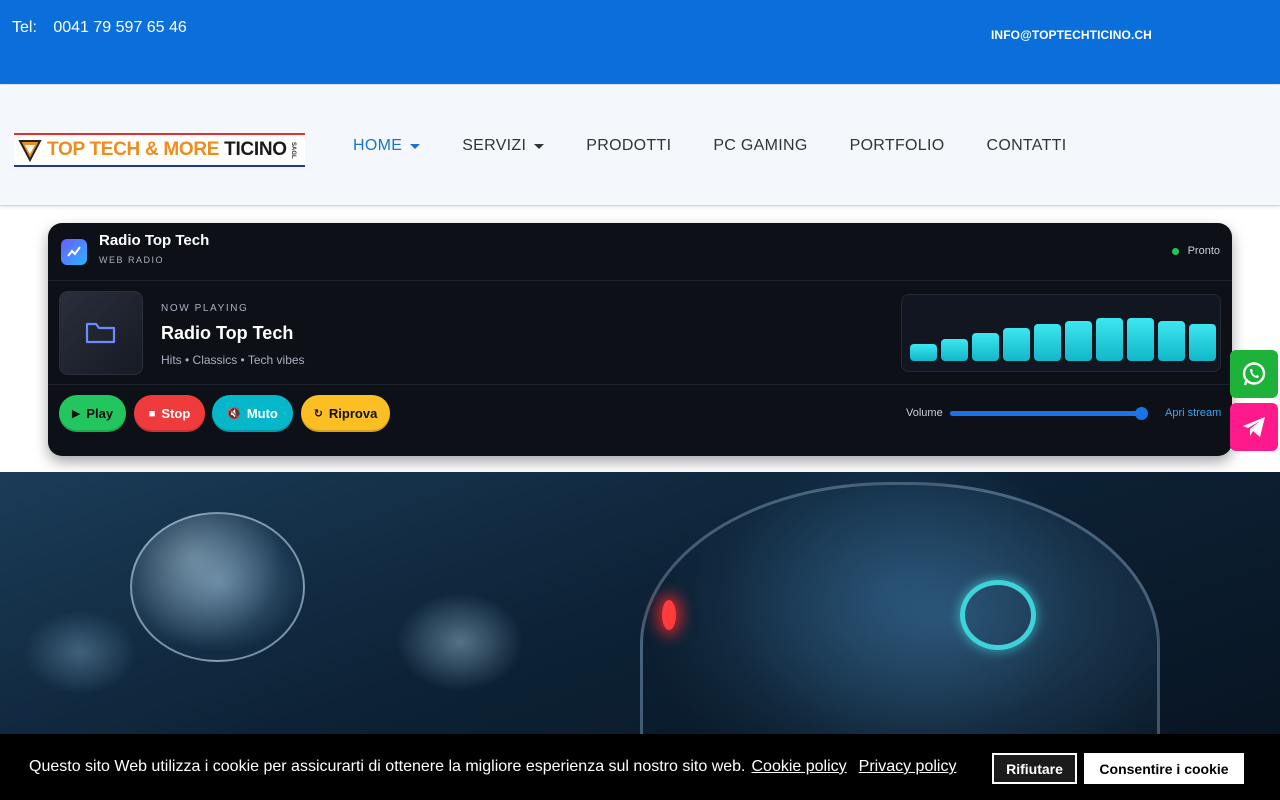  I want to click on hero-ring-decoration, so click(998, 615).